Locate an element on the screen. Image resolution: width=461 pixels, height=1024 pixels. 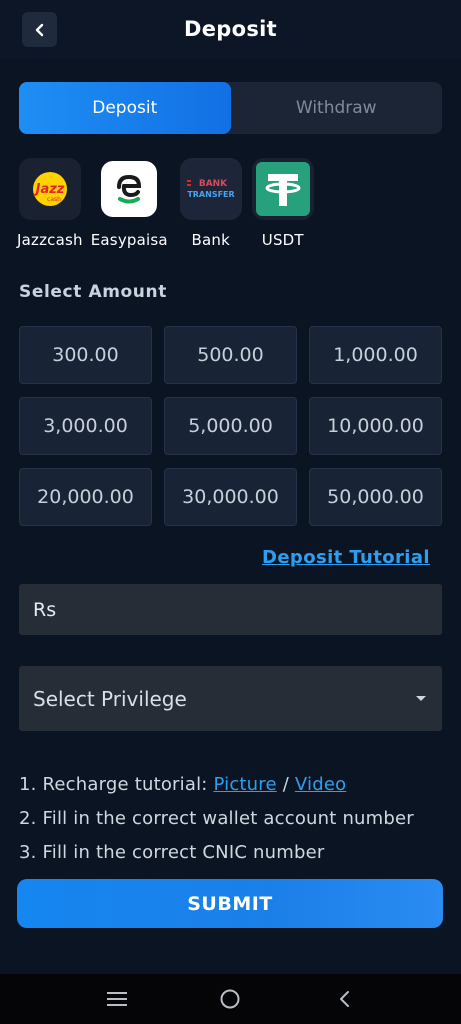
caret-down-icon is located at coordinates (421, 698).